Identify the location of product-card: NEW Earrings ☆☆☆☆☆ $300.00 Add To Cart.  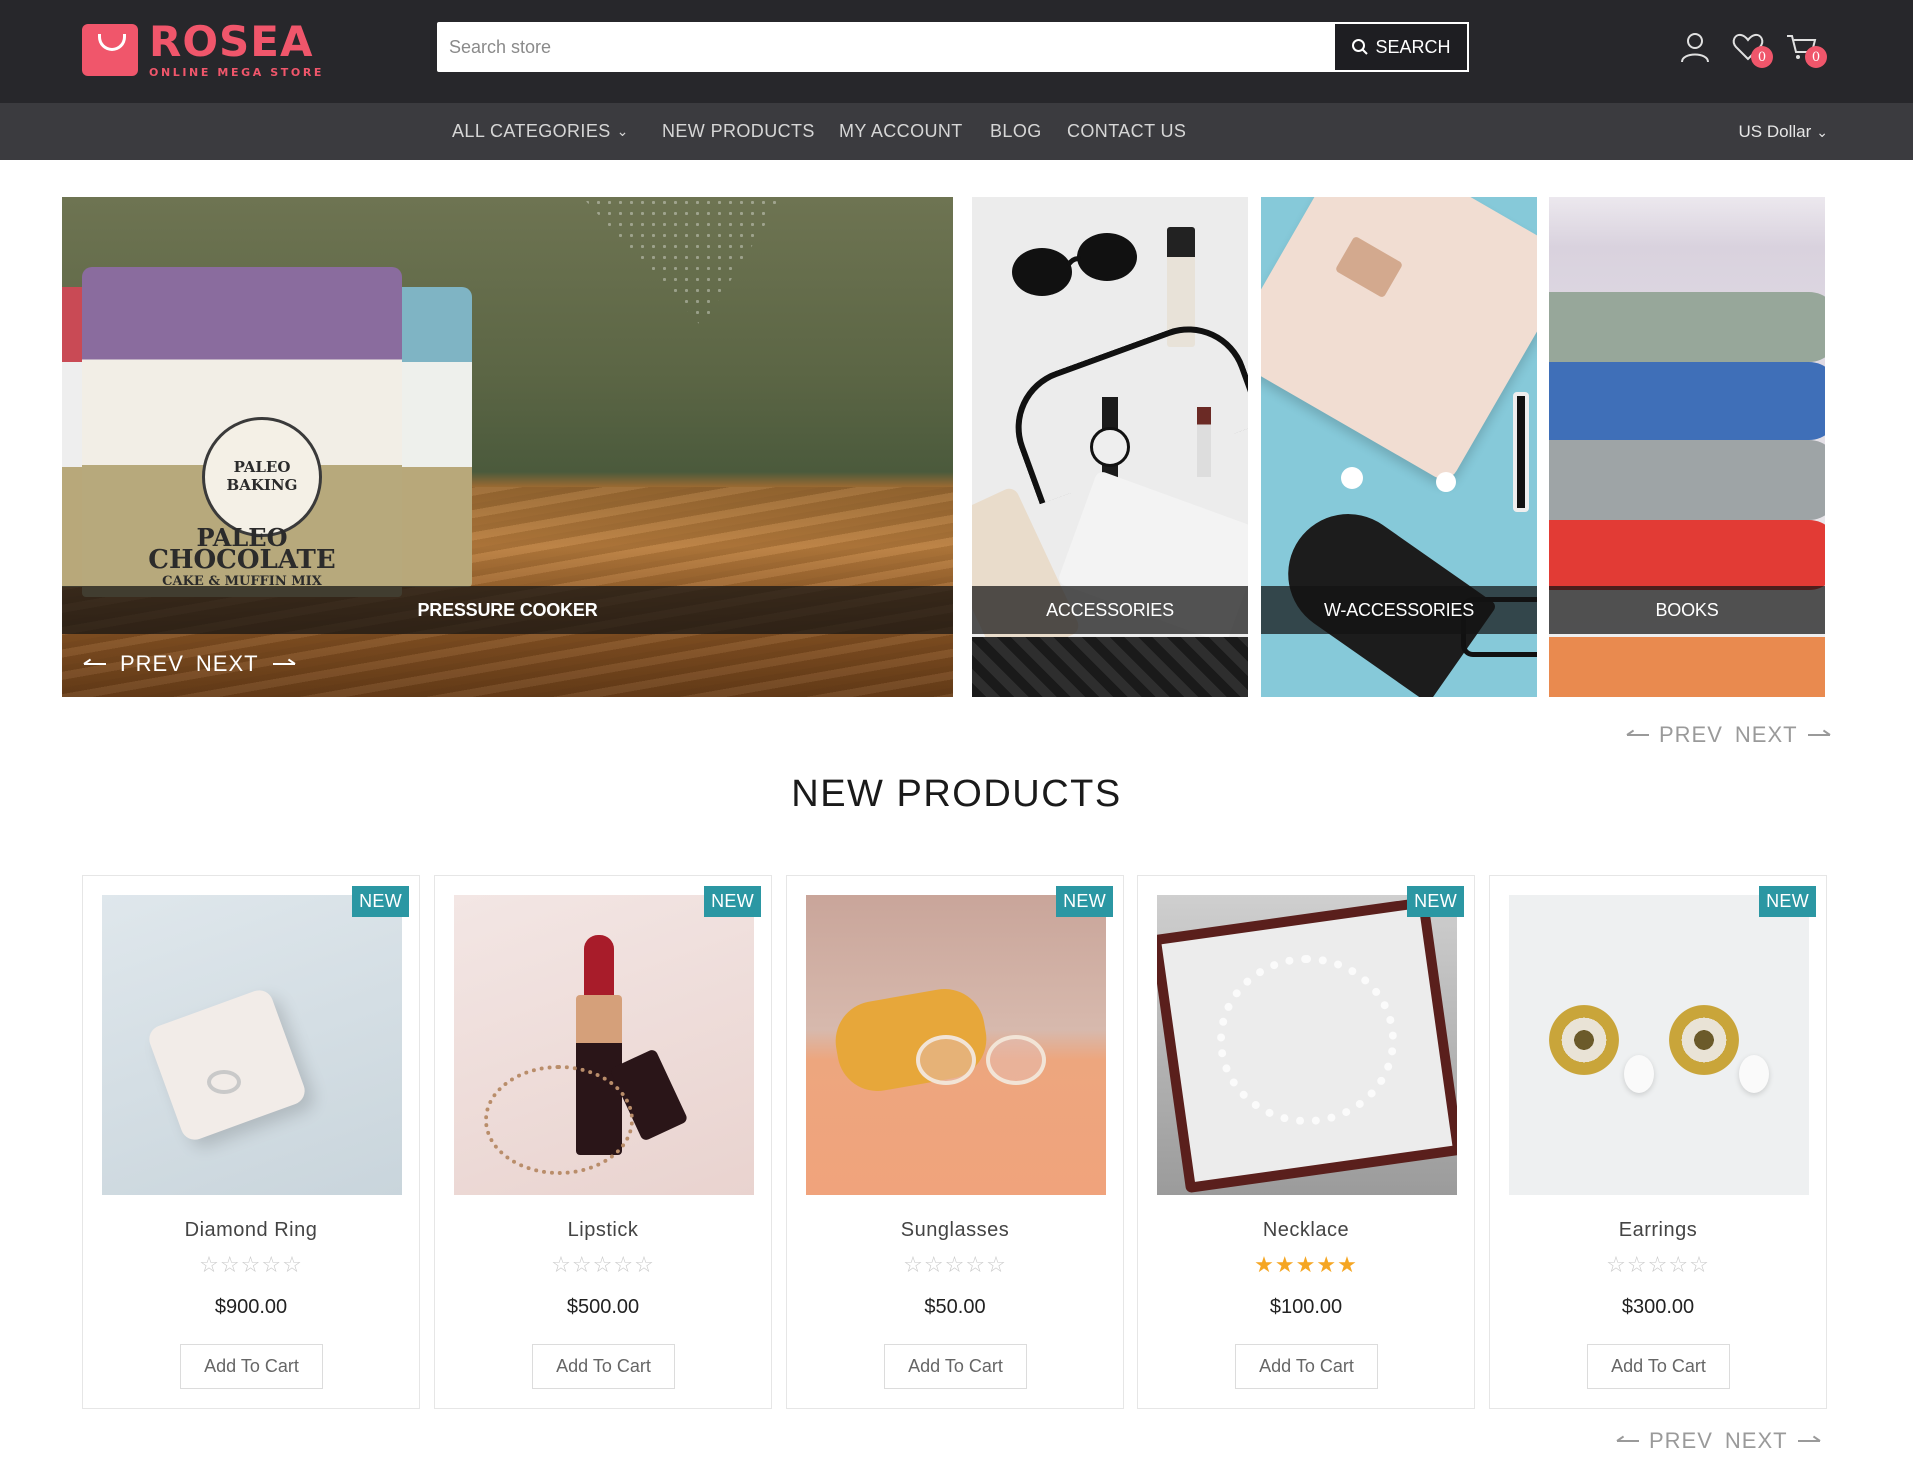
(1658, 1142).